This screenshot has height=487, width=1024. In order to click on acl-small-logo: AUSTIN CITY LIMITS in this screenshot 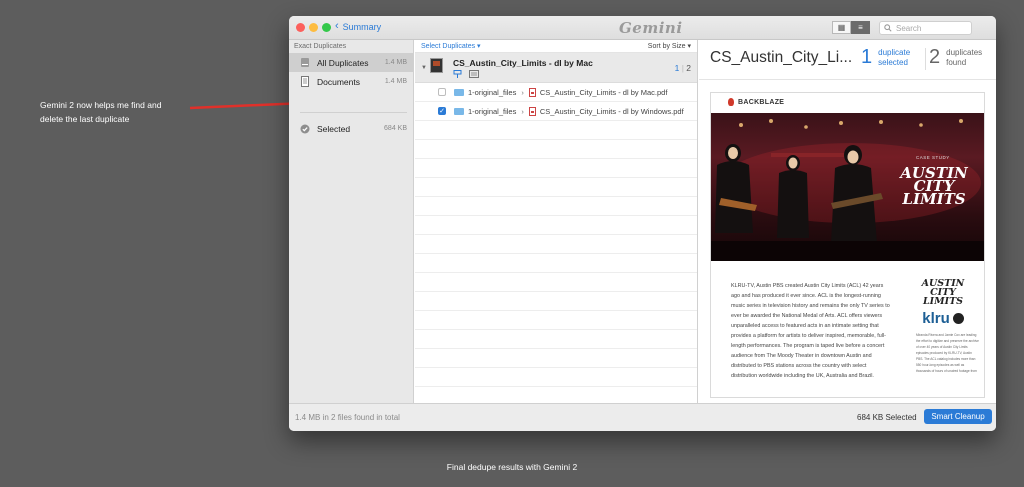, I will do `click(943, 293)`.